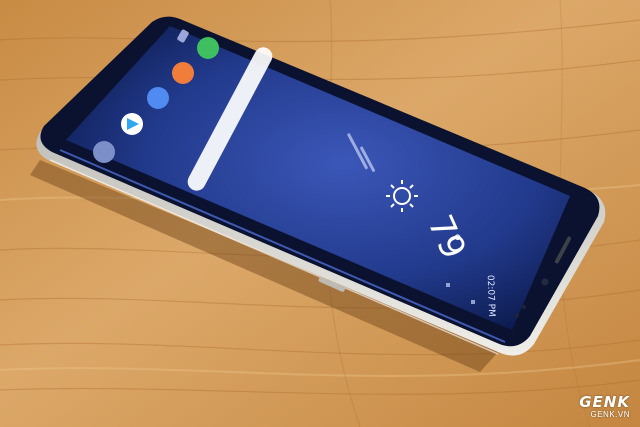 This screenshot has width=640, height=427. Describe the element at coordinates (545, 282) in the screenshot. I see `front-camera` at that location.